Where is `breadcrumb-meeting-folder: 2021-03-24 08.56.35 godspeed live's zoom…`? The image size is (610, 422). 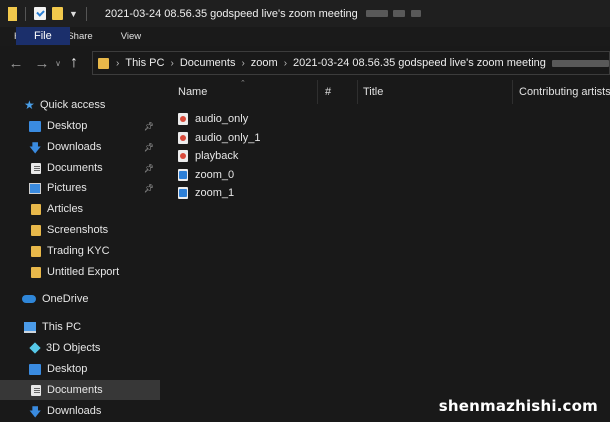
breadcrumb-meeting-folder: 2021-03-24 08.56.35 godspeed live's zoom… is located at coordinates (419, 63).